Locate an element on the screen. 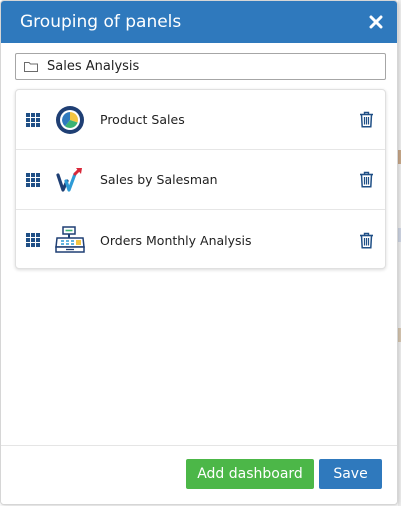 Image resolution: width=401 pixels, height=506 pixels. dialog-footer: Add dashboard Save is located at coordinates (199, 474).